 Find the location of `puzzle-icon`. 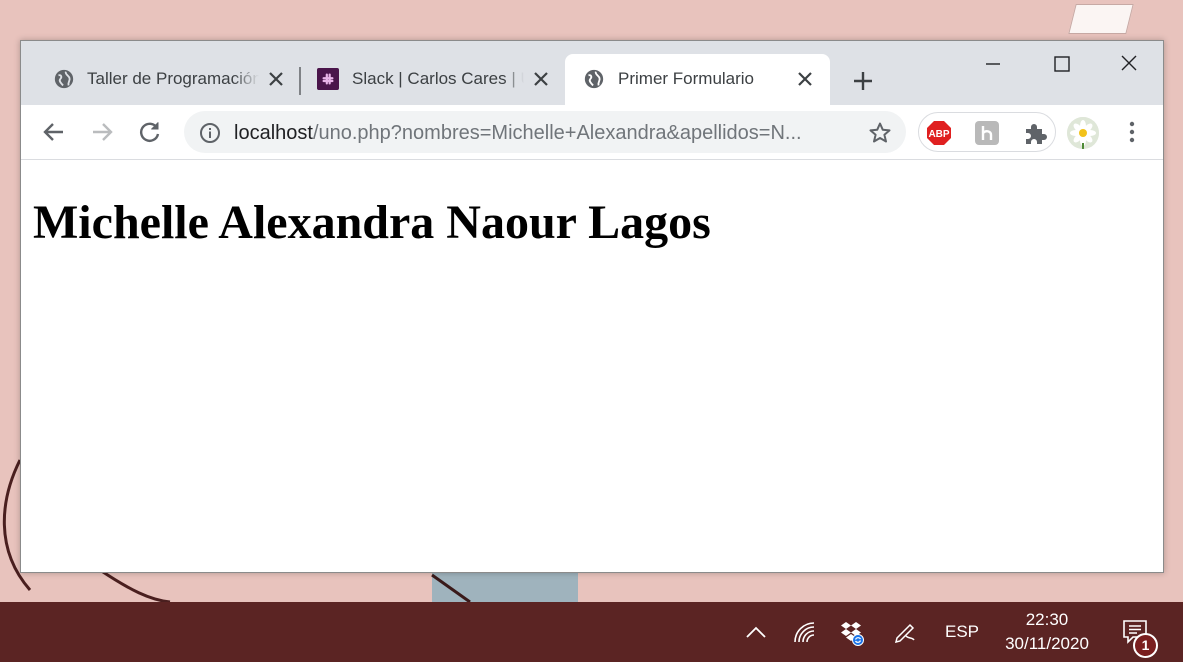

puzzle-icon is located at coordinates (1035, 133).